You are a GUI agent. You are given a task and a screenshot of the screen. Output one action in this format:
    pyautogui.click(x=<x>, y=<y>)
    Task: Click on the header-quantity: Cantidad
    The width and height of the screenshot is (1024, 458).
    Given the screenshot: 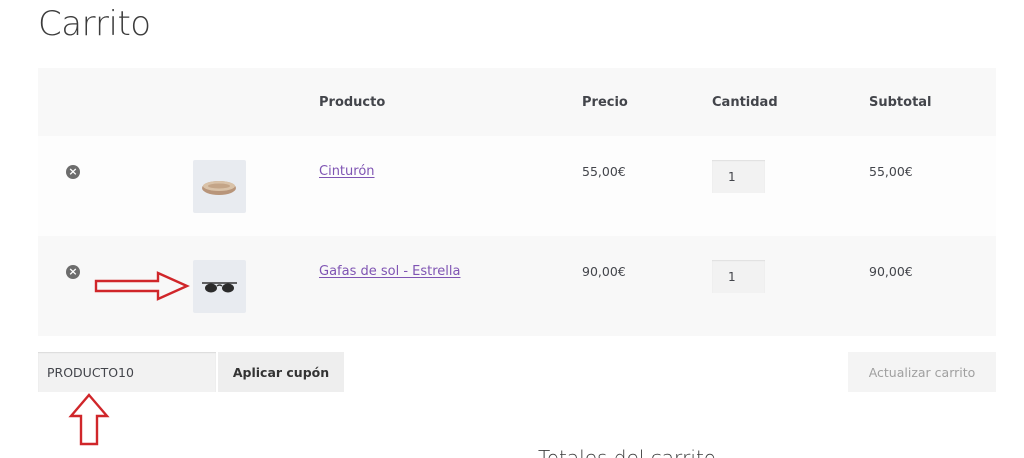 What is the action you would take?
    pyautogui.click(x=745, y=102)
    